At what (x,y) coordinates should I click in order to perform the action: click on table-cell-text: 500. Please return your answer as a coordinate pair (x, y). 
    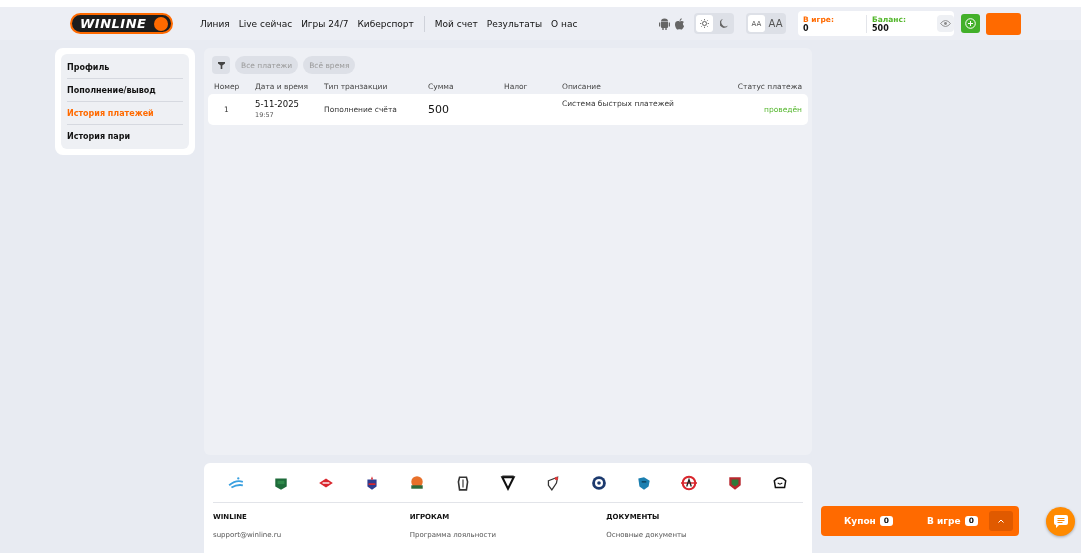
    Looking at the image, I should click on (439, 109).